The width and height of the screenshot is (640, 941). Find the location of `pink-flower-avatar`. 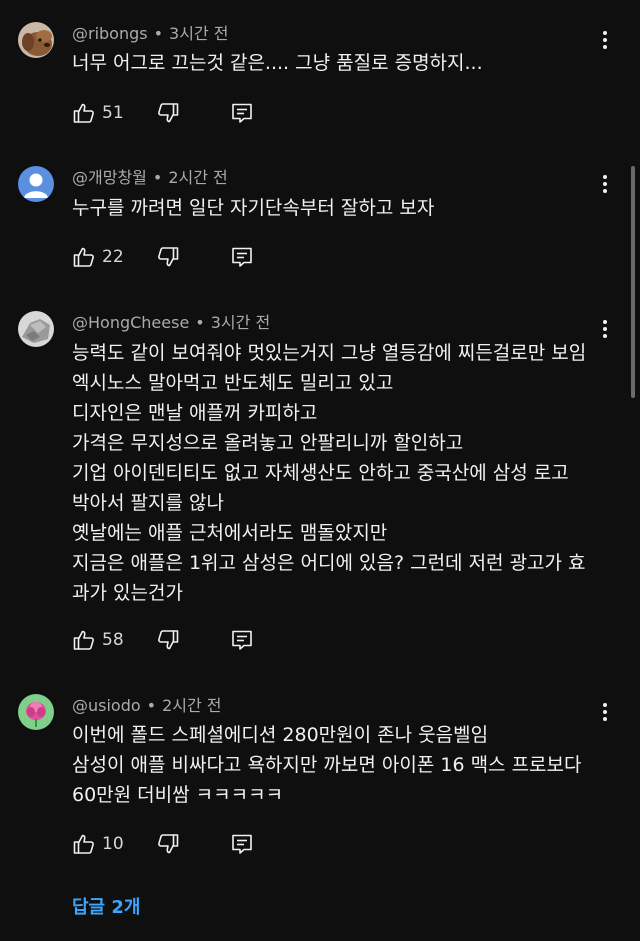

pink-flower-avatar is located at coordinates (36, 712).